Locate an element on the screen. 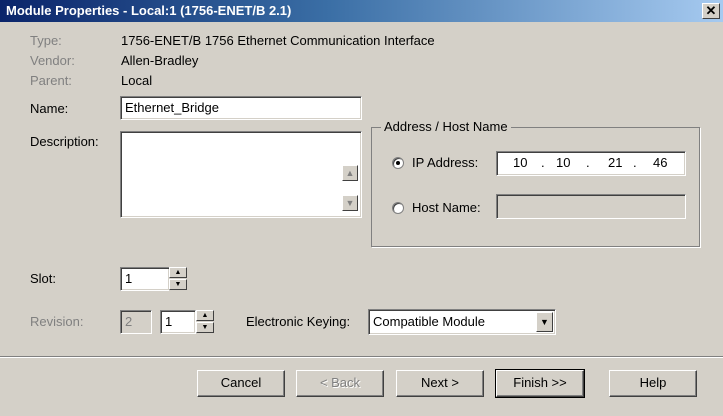  ip-address-radio is located at coordinates (398, 163).